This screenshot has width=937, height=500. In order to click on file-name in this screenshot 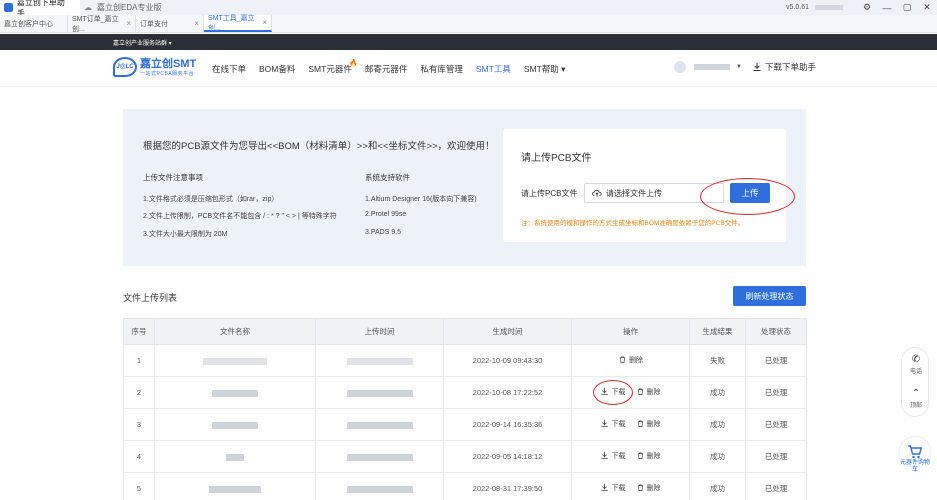, I will do `click(235, 424)`.